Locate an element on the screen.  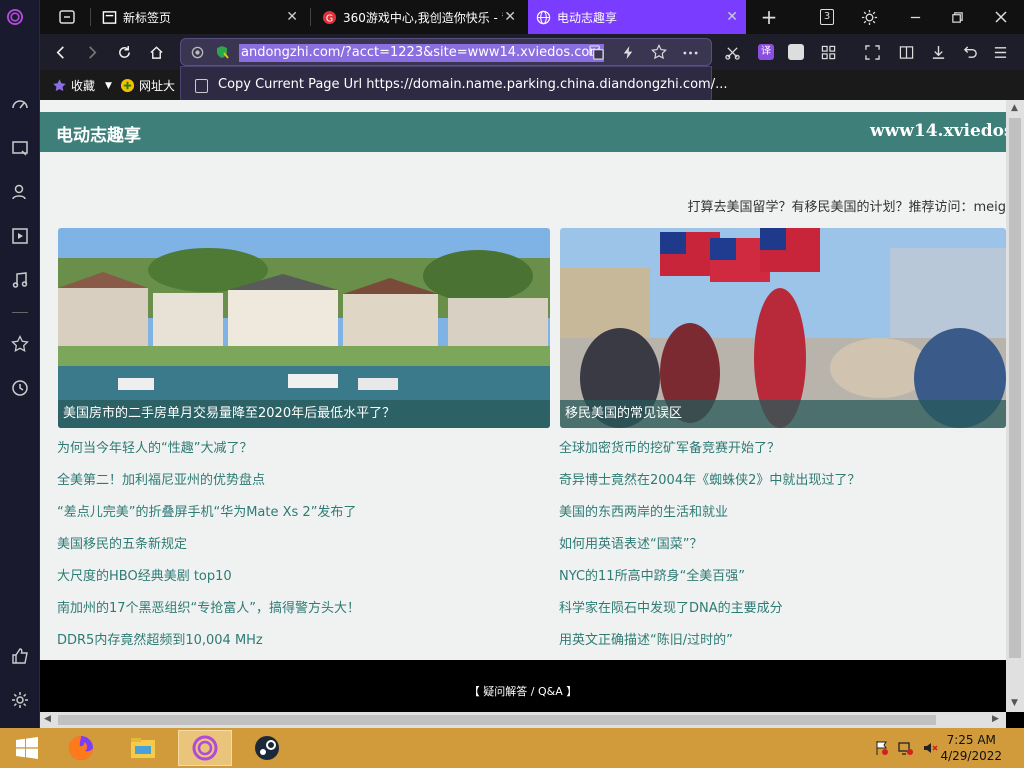
news-link: 美国移民的五条新规定 is located at coordinates (208, 552).